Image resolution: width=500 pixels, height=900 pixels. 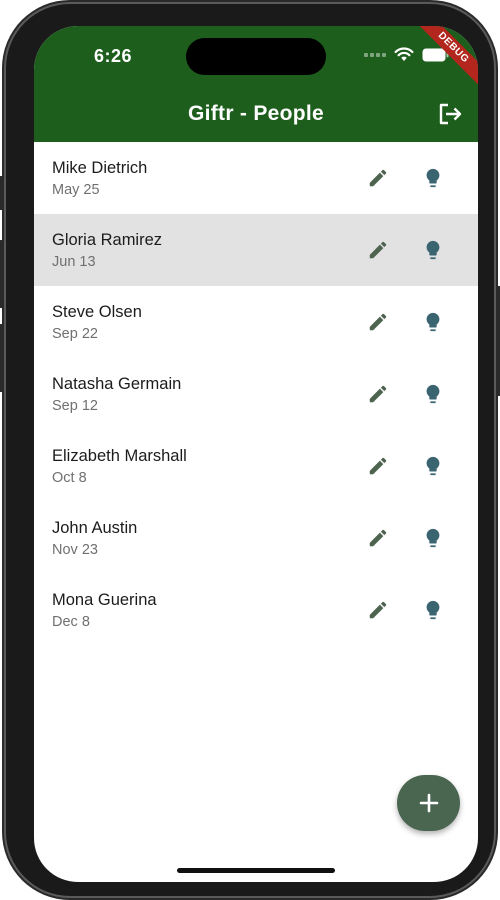 I want to click on person-name: Mona Guerina, so click(x=104, y=600).